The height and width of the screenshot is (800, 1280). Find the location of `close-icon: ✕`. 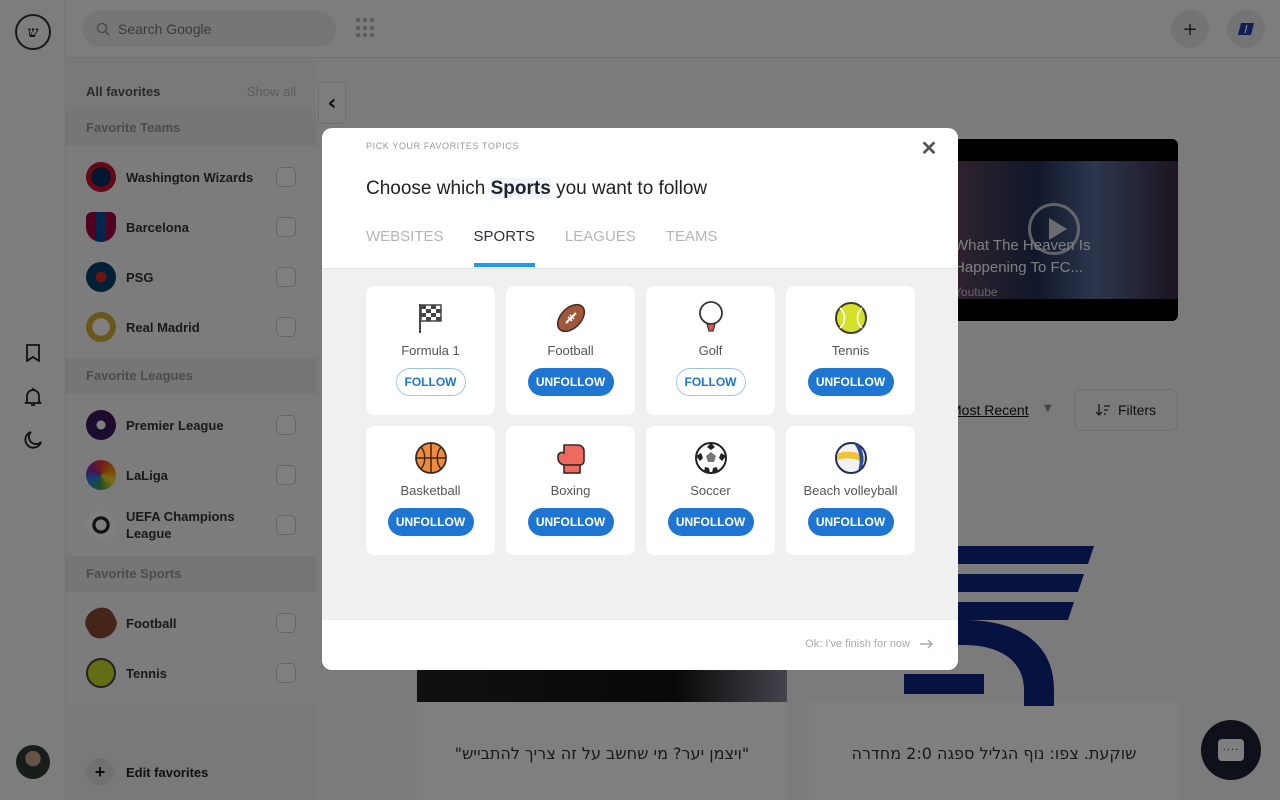

close-icon: ✕ is located at coordinates (929, 148).